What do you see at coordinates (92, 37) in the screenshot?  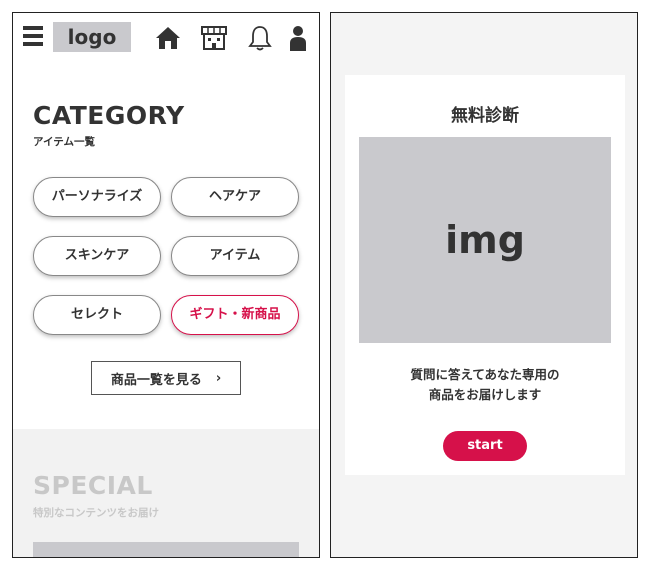 I see `logo: logo` at bounding box center [92, 37].